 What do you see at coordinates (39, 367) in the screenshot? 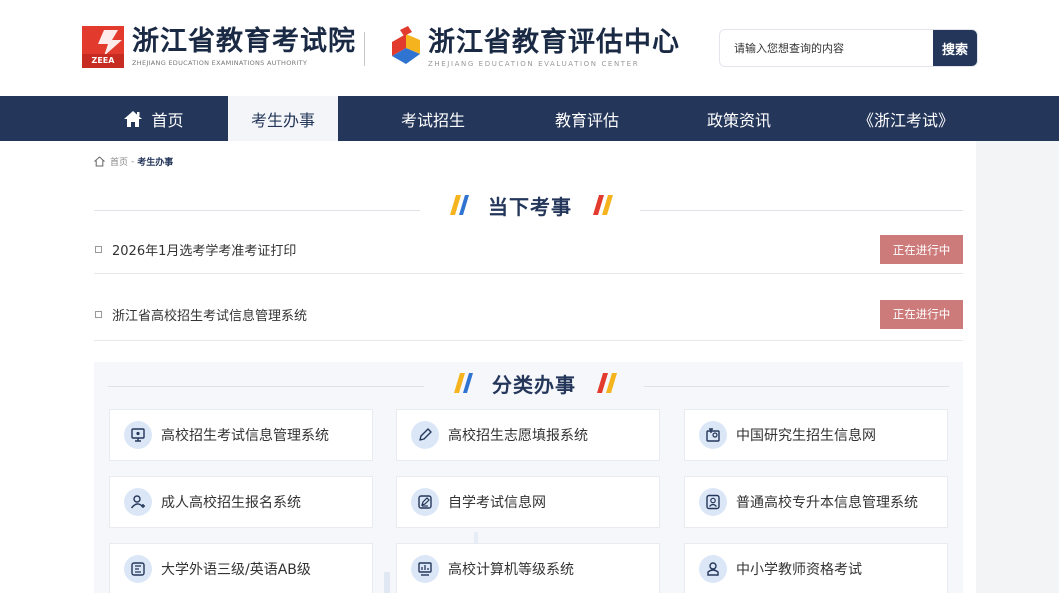
I see `page-margin-left` at bounding box center [39, 367].